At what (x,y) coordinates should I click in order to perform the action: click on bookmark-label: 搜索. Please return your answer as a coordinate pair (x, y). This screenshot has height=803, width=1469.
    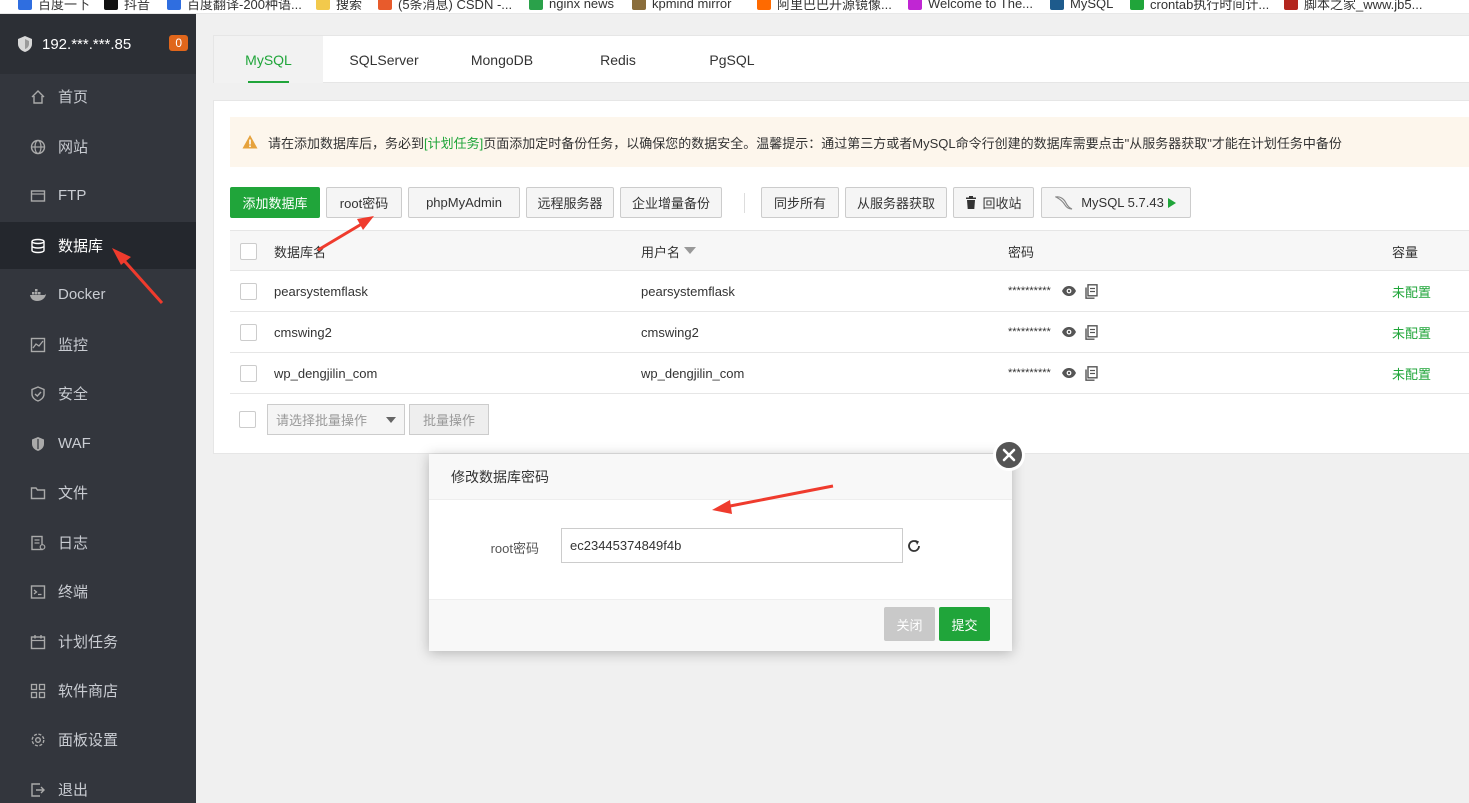
    Looking at the image, I should click on (349, 6).